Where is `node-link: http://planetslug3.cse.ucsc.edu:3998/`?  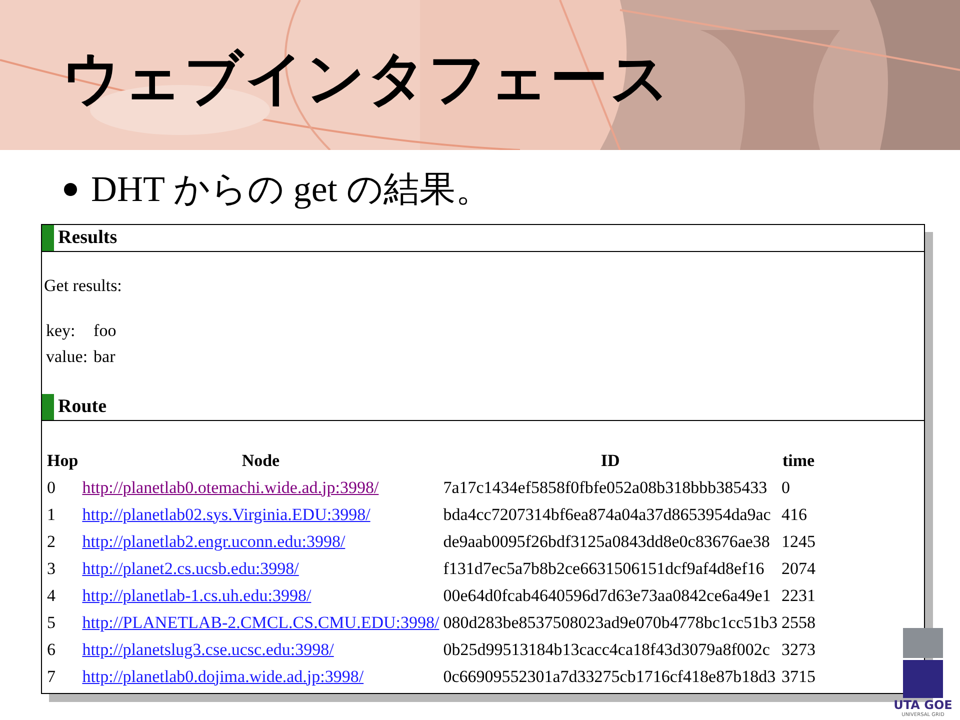
node-link: http://planetslug3.cse.ucsc.edu:3998/ is located at coordinates (208, 649).